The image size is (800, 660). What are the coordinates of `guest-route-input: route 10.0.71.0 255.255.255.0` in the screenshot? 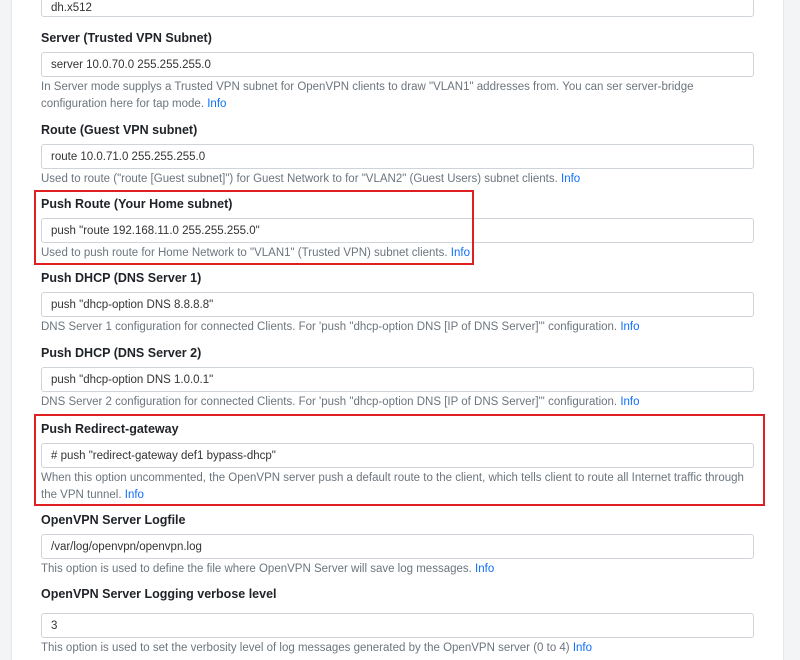 It's located at (397, 156).